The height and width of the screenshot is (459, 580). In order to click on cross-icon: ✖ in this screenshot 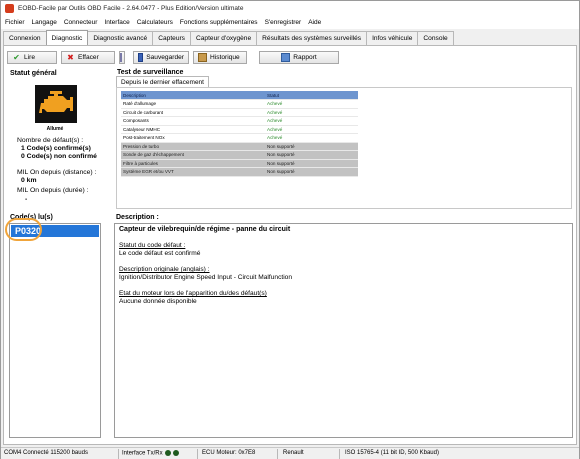, I will do `click(70, 57)`.